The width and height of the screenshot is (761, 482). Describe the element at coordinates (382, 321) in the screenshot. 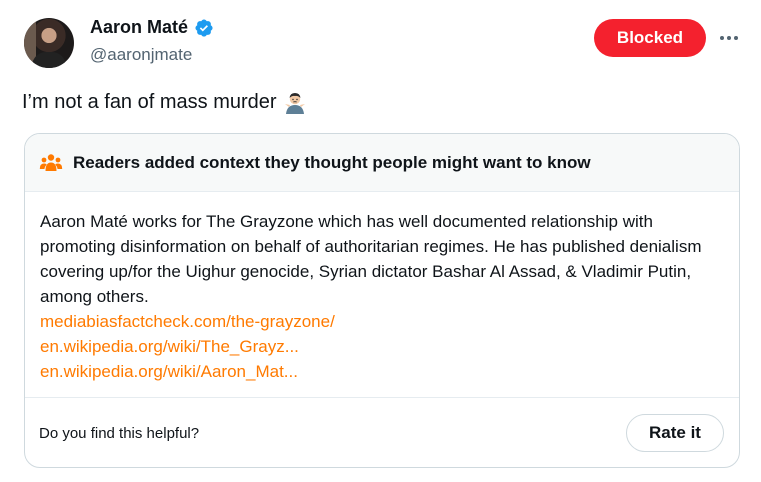

I see `note-link-mediabiasfactcheck: mediabiasfactcheck.com/the-grayzone/` at that location.